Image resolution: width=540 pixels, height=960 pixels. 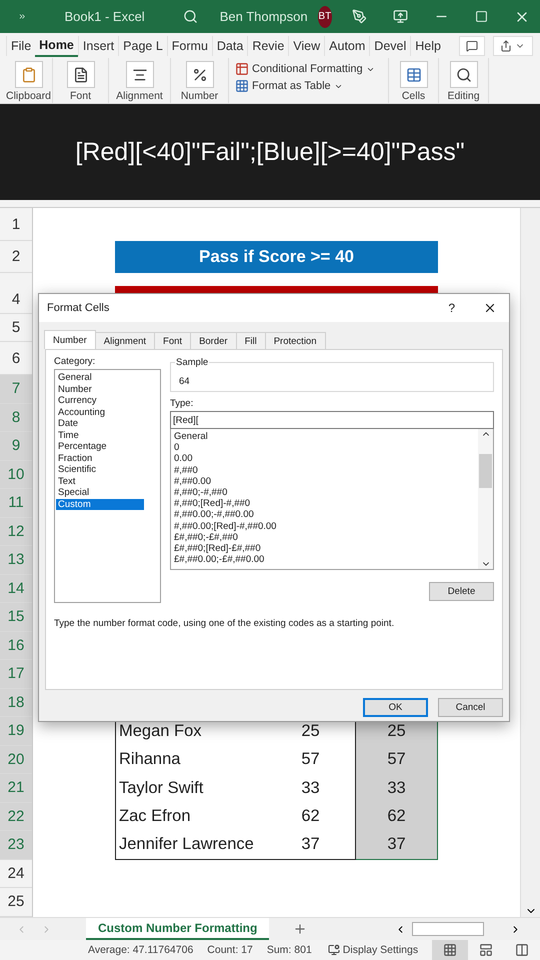 What do you see at coordinates (28, 96) in the screenshot?
I see `group-label: Clipboard` at bounding box center [28, 96].